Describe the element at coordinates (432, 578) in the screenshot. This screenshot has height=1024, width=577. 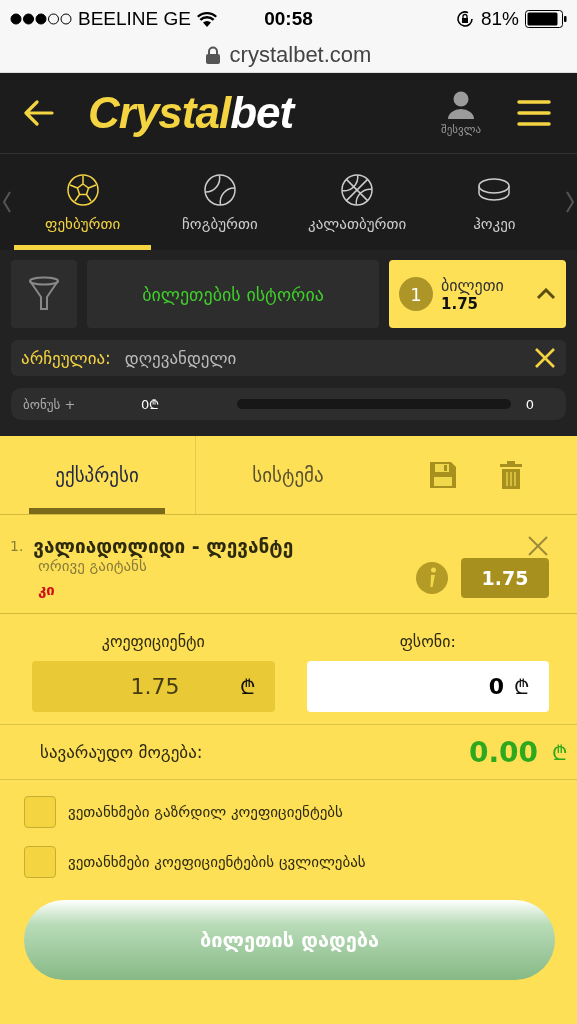
I see `info-icon` at that location.